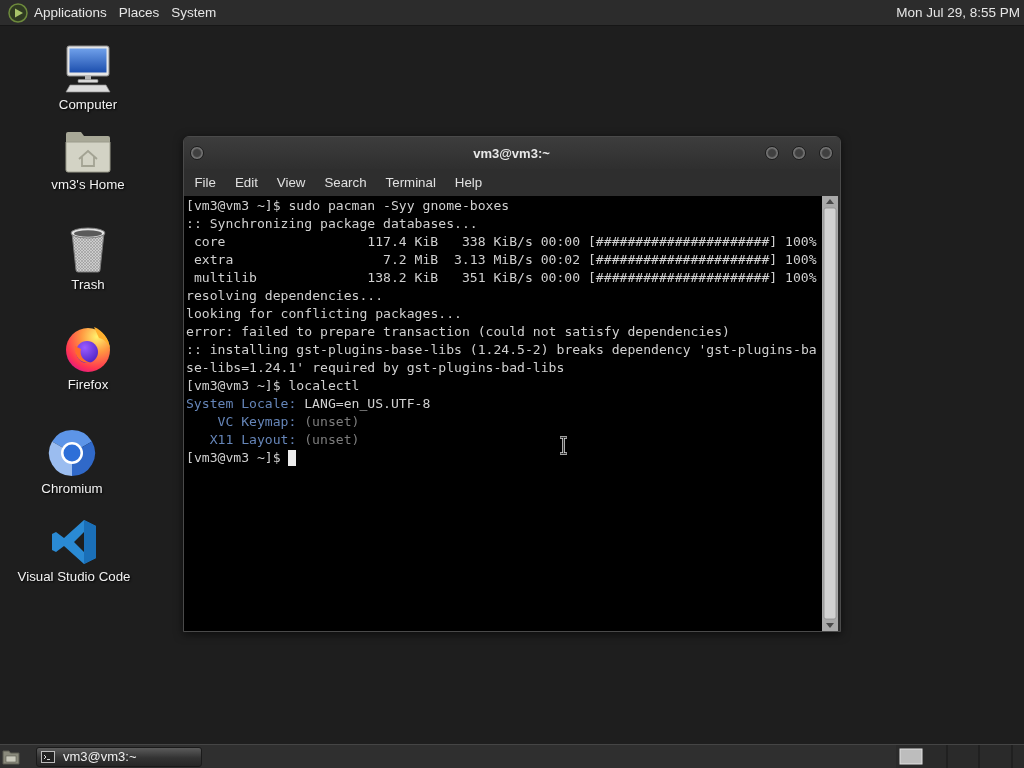  Describe the element at coordinates (88, 152) in the screenshot. I see `home-folder-icon` at that location.